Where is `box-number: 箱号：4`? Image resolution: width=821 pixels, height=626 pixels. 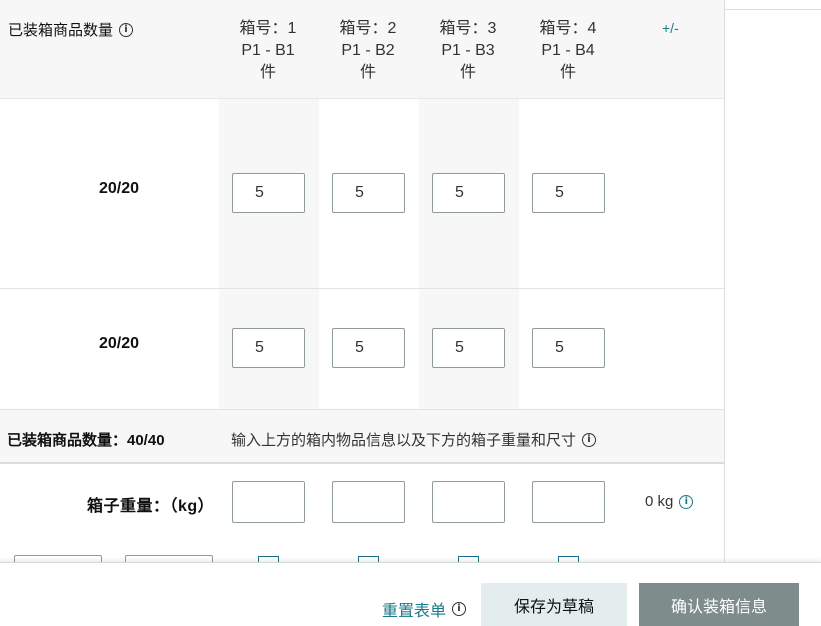
box-number: 箱号：4 is located at coordinates (568, 28).